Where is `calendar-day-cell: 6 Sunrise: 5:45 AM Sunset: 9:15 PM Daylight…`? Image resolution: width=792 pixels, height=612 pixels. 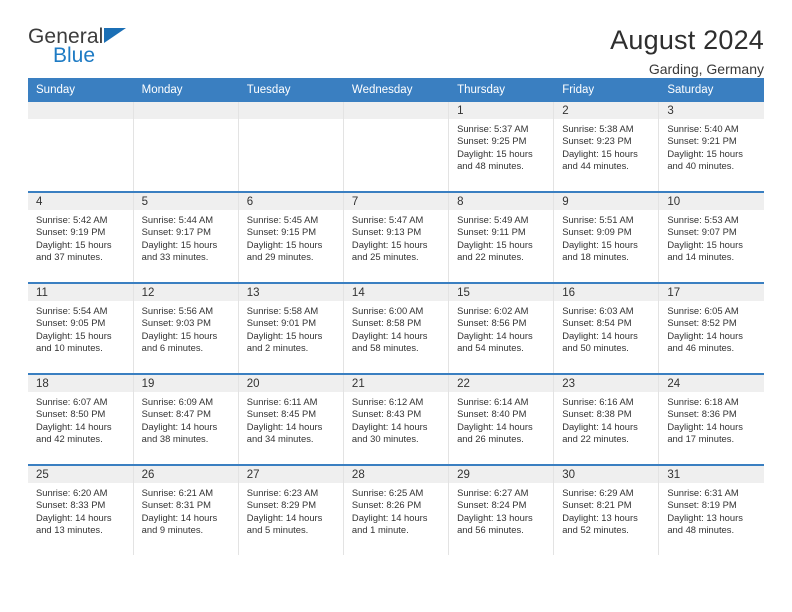
calendar-day-cell: 6 Sunrise: 5:45 AM Sunset: 9:15 PM Daylight… is located at coordinates (291, 237).